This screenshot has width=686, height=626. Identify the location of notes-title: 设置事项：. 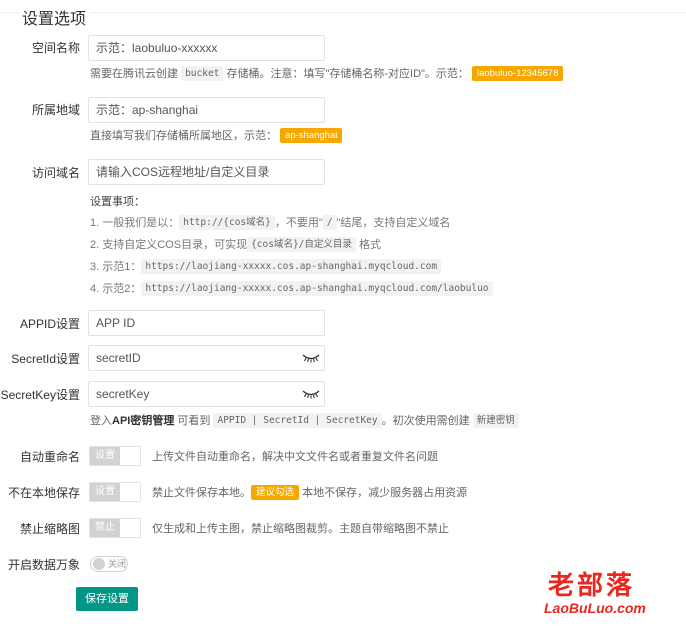
(117, 202).